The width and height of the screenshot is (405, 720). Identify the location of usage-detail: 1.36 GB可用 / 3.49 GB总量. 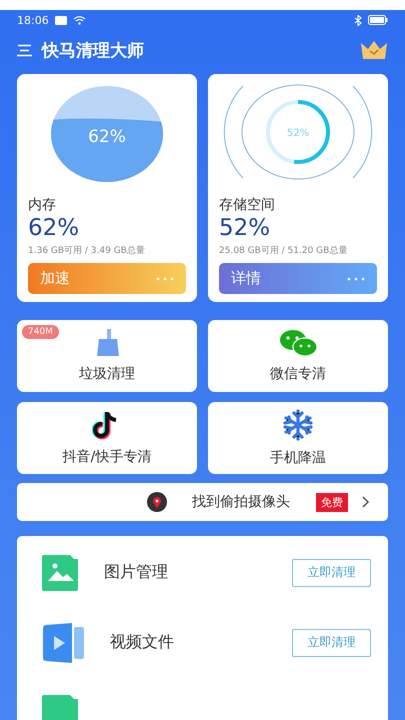
(87, 250).